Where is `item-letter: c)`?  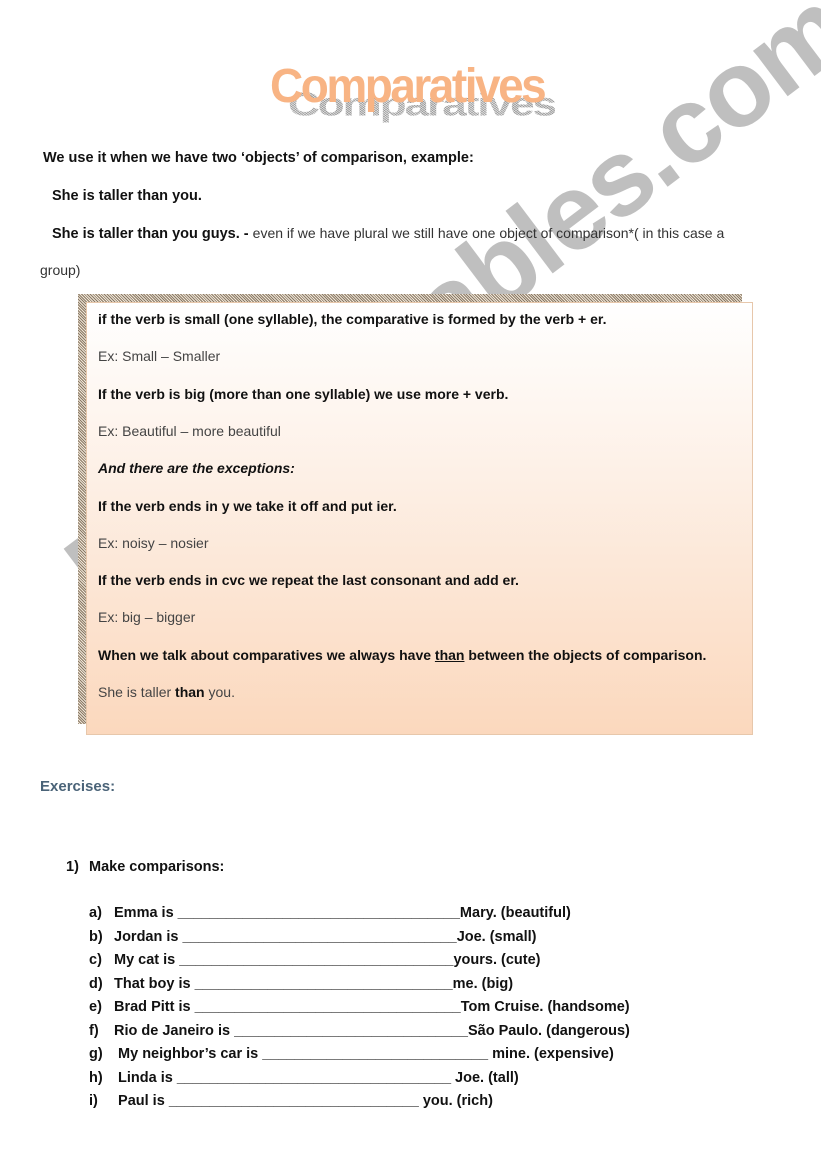 item-letter: c) is located at coordinates (95, 960).